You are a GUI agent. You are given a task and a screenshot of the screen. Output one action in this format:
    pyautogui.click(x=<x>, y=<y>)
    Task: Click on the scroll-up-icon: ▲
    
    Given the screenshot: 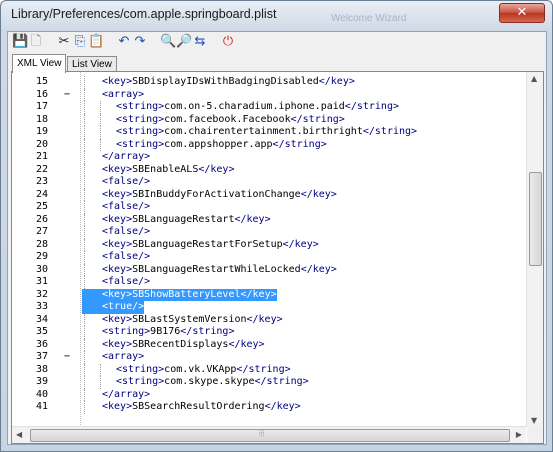 What is the action you would take?
    pyautogui.click(x=534, y=78)
    